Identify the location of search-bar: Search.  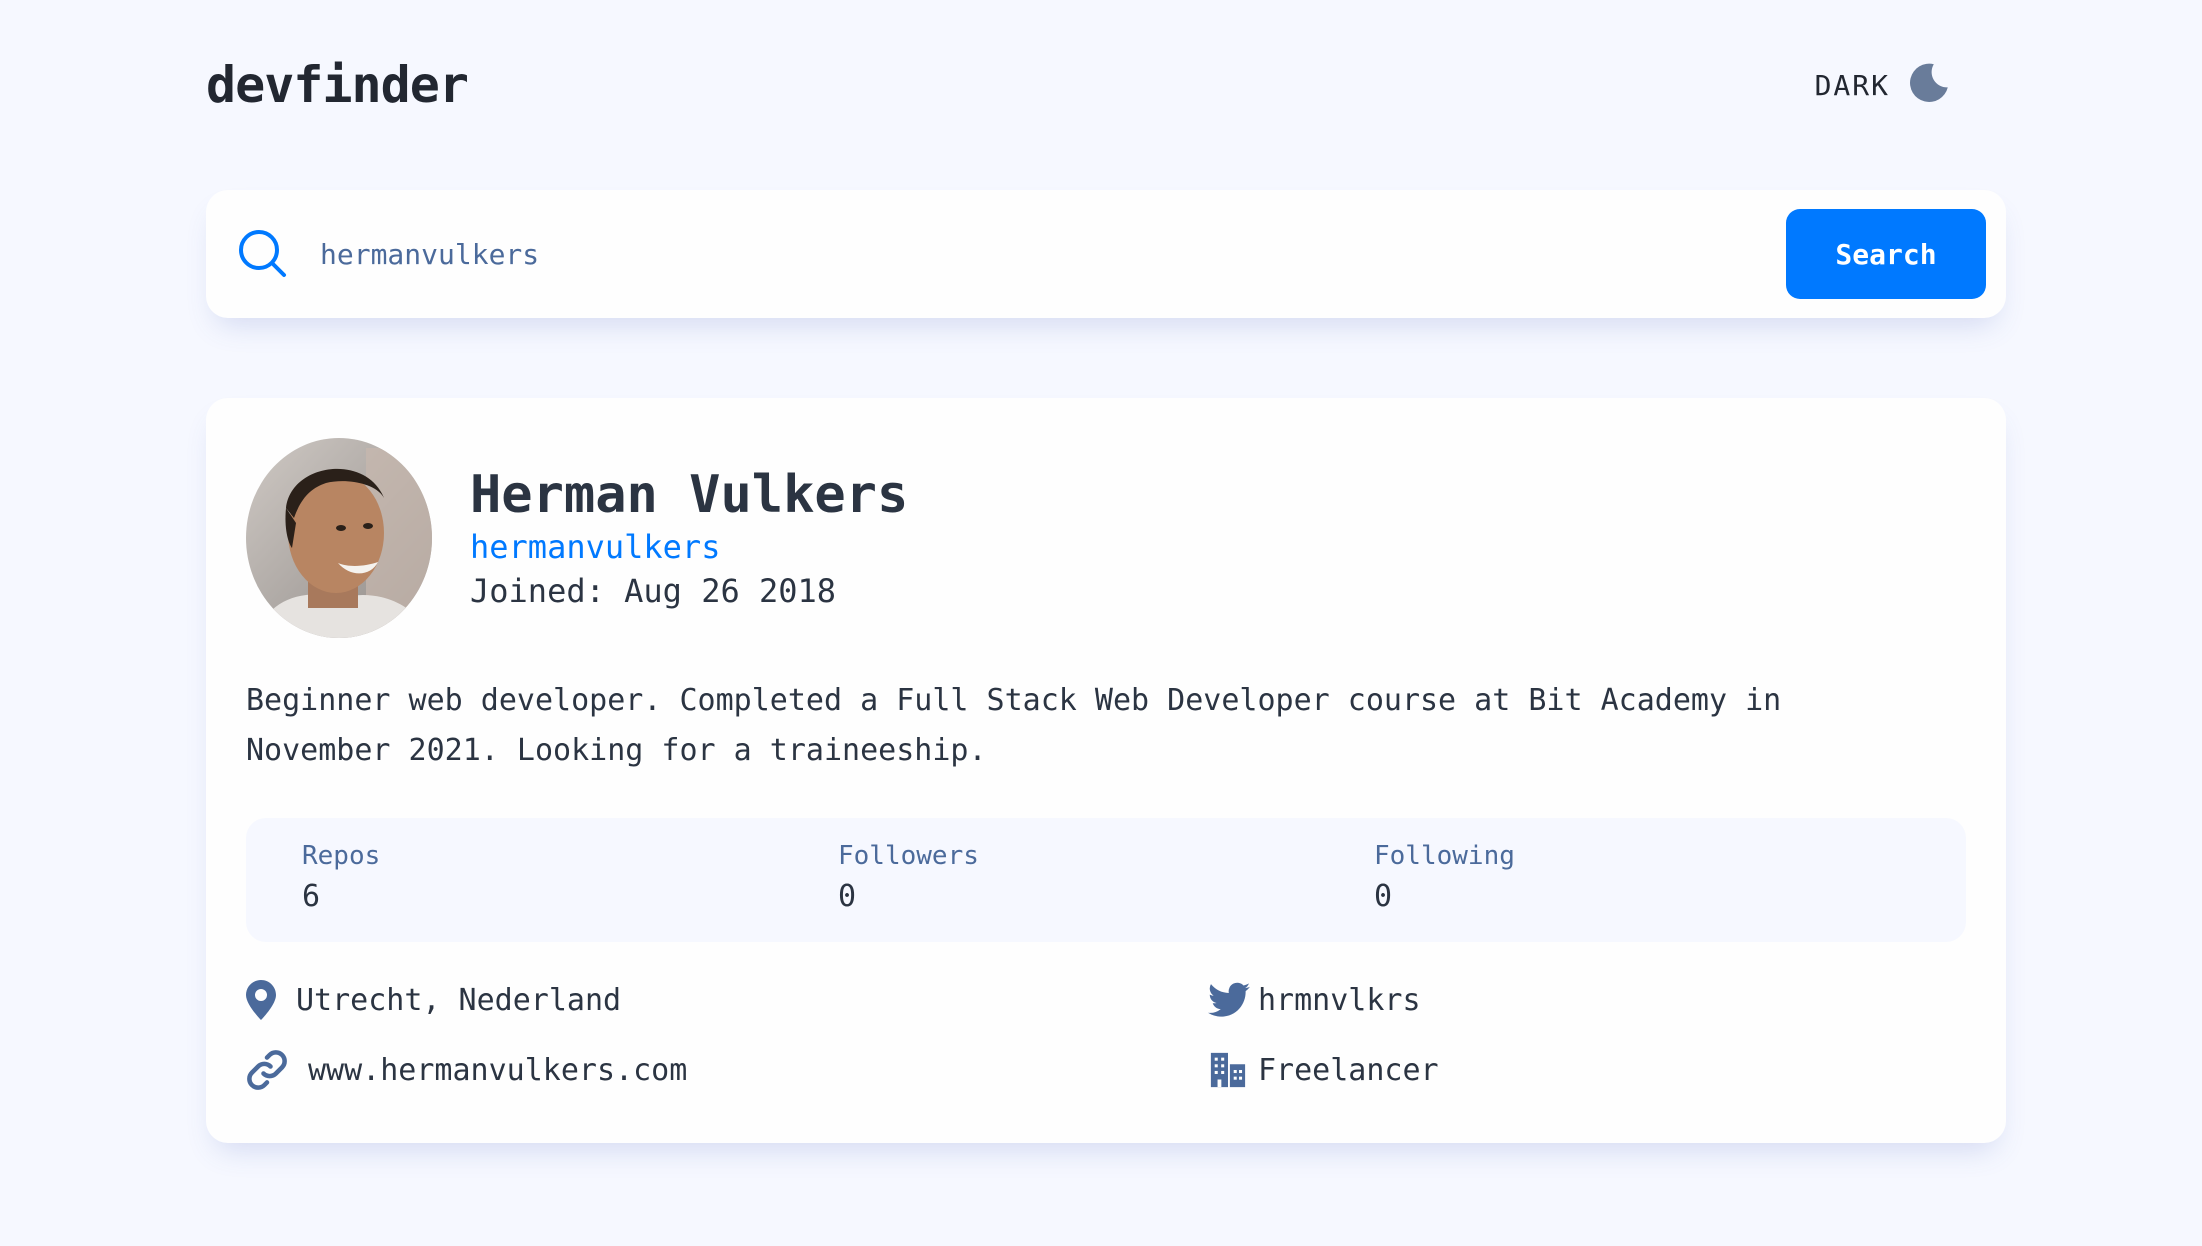
(1106, 254).